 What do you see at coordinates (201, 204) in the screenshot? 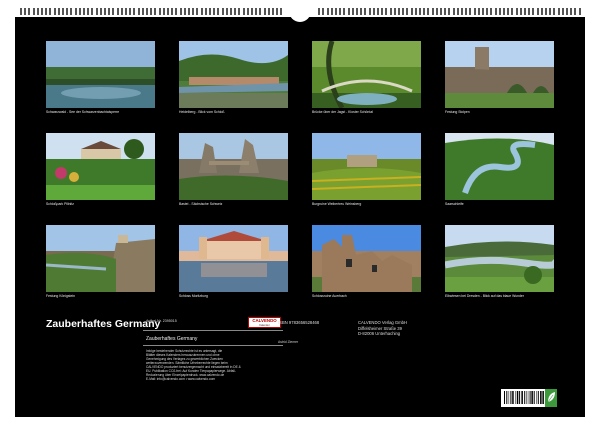
I see `photo-caption: Bastei - Sächsische Schweiz` at bounding box center [201, 204].